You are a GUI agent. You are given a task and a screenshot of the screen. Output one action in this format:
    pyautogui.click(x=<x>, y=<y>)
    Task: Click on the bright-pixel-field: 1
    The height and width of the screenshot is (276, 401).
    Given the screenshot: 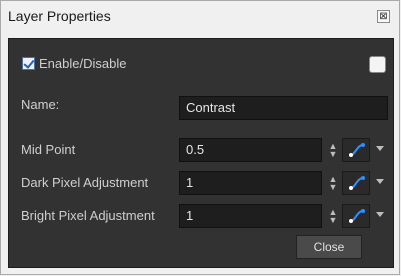 What is the action you would take?
    pyautogui.click(x=250, y=216)
    